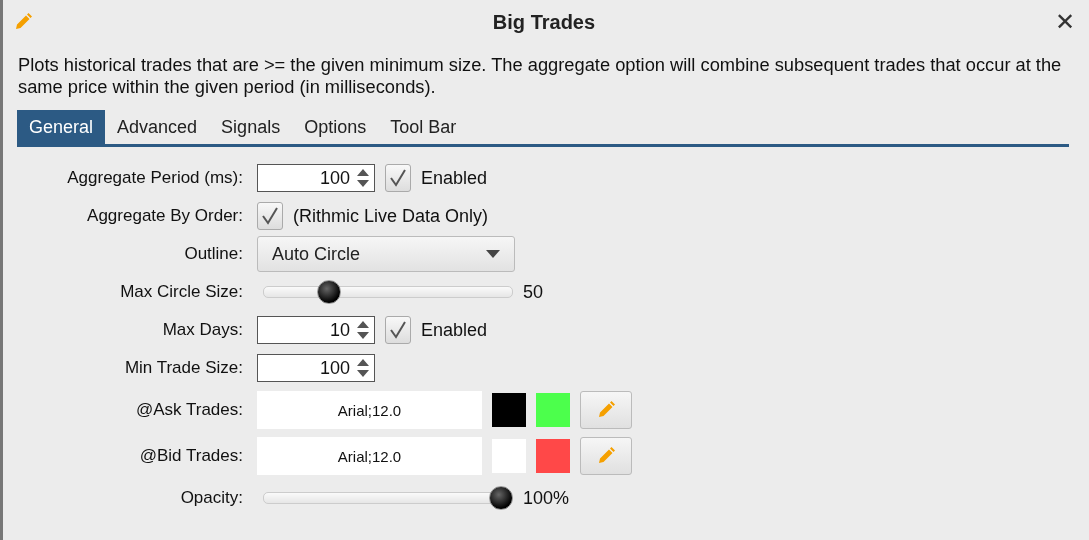 The height and width of the screenshot is (540, 1089). What do you see at coordinates (164, 216) in the screenshot?
I see `field-label: Aggregate By Order:` at bounding box center [164, 216].